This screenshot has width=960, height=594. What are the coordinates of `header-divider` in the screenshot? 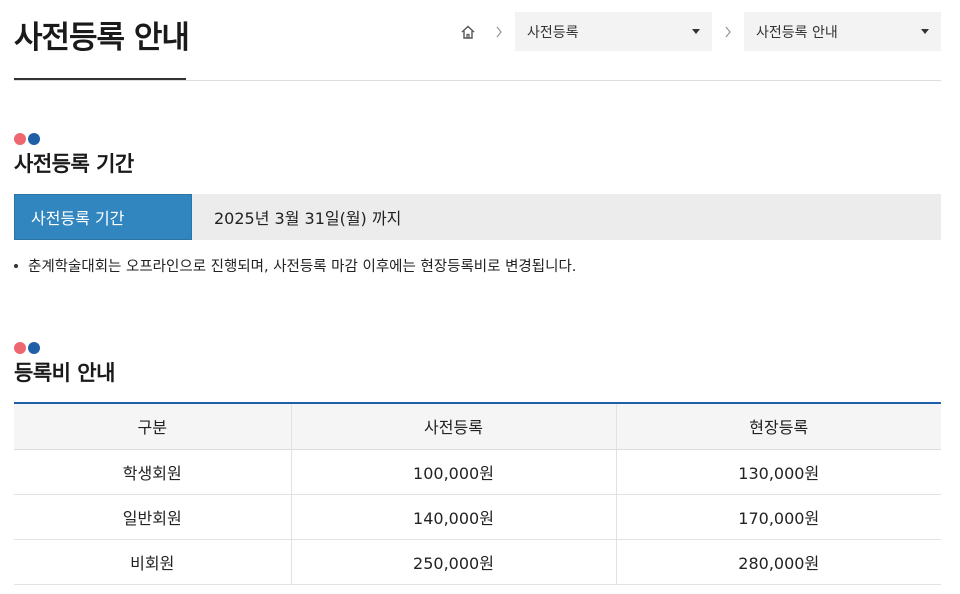 It's located at (477, 80).